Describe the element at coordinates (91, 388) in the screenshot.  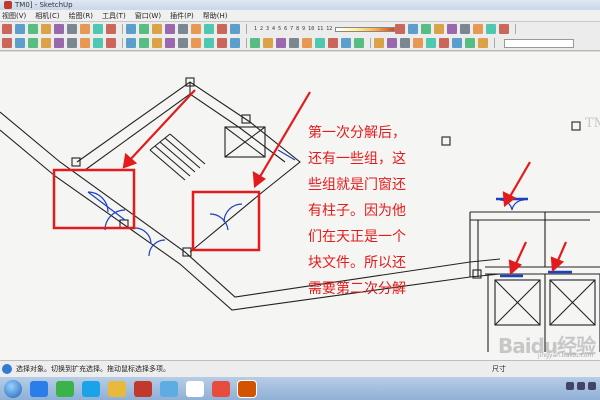
I see `qq-icon` at that location.